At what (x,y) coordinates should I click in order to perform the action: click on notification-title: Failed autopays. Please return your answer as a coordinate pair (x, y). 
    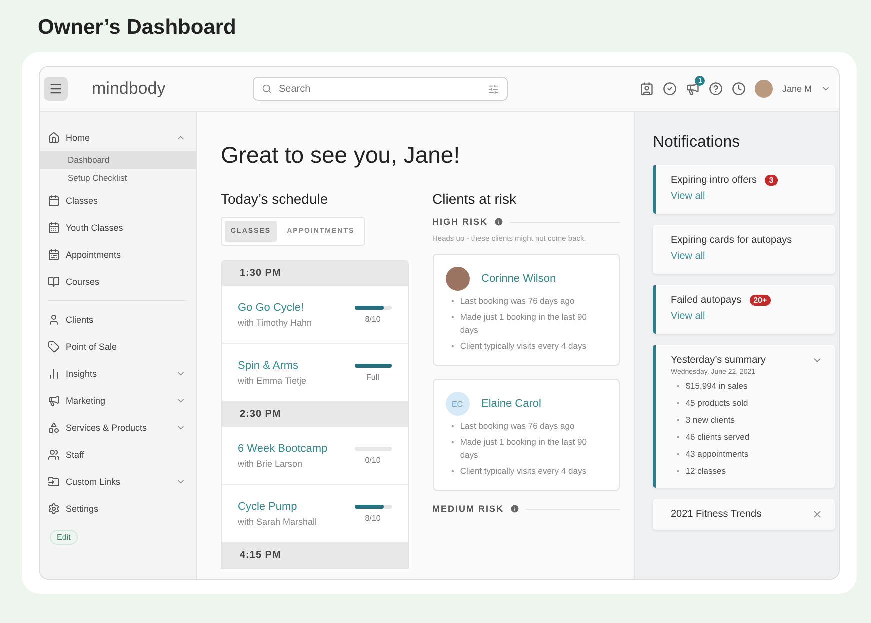
    Looking at the image, I should click on (706, 300).